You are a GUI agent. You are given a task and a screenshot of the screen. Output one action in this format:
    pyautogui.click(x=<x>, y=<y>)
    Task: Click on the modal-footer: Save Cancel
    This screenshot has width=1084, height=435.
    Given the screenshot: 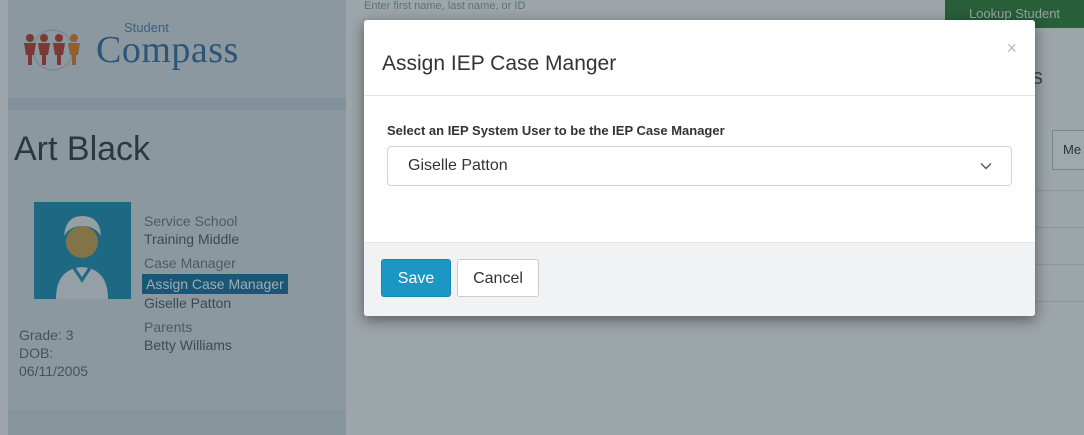 What is the action you would take?
    pyautogui.click(x=699, y=279)
    